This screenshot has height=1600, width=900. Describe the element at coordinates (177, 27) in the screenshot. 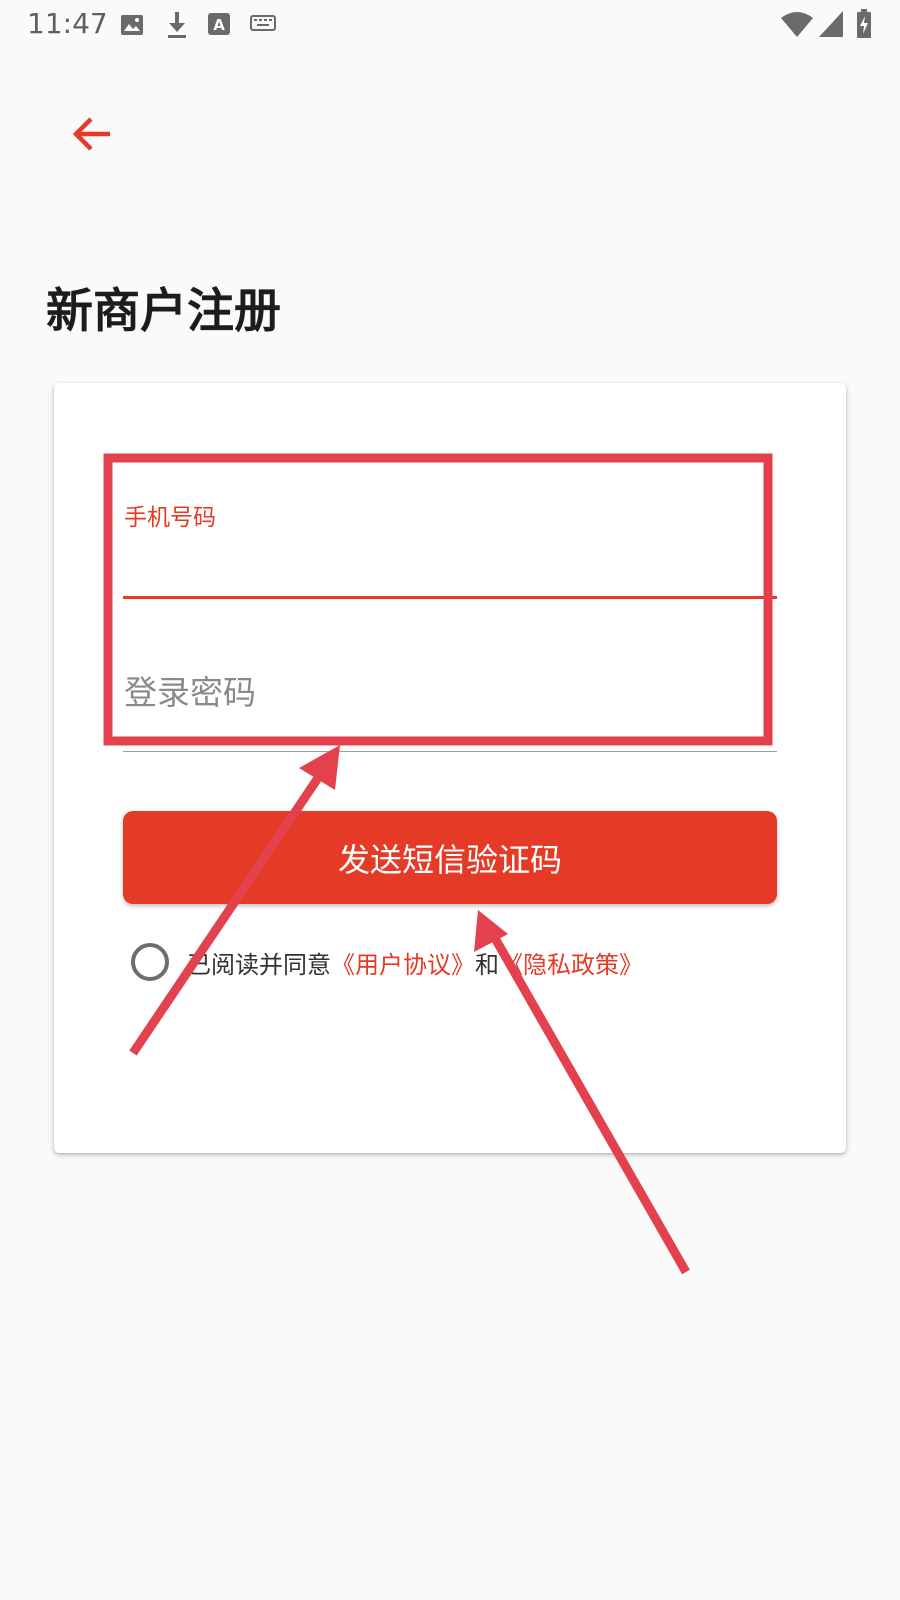

I see `download-icon` at that location.